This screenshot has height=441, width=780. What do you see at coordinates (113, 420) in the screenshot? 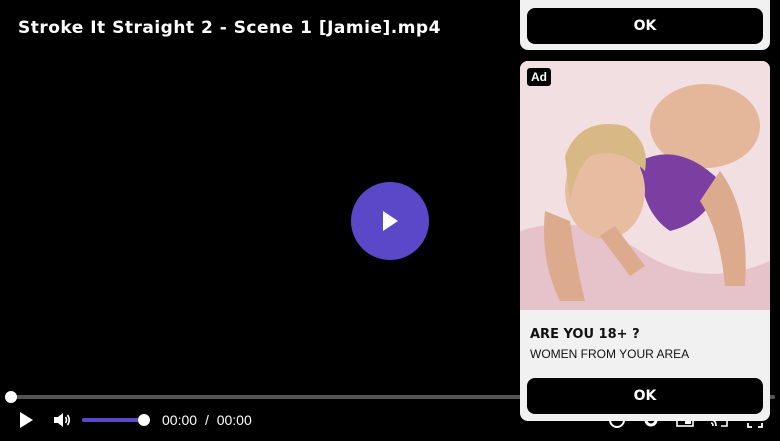
I see `volume-fill` at bounding box center [113, 420].